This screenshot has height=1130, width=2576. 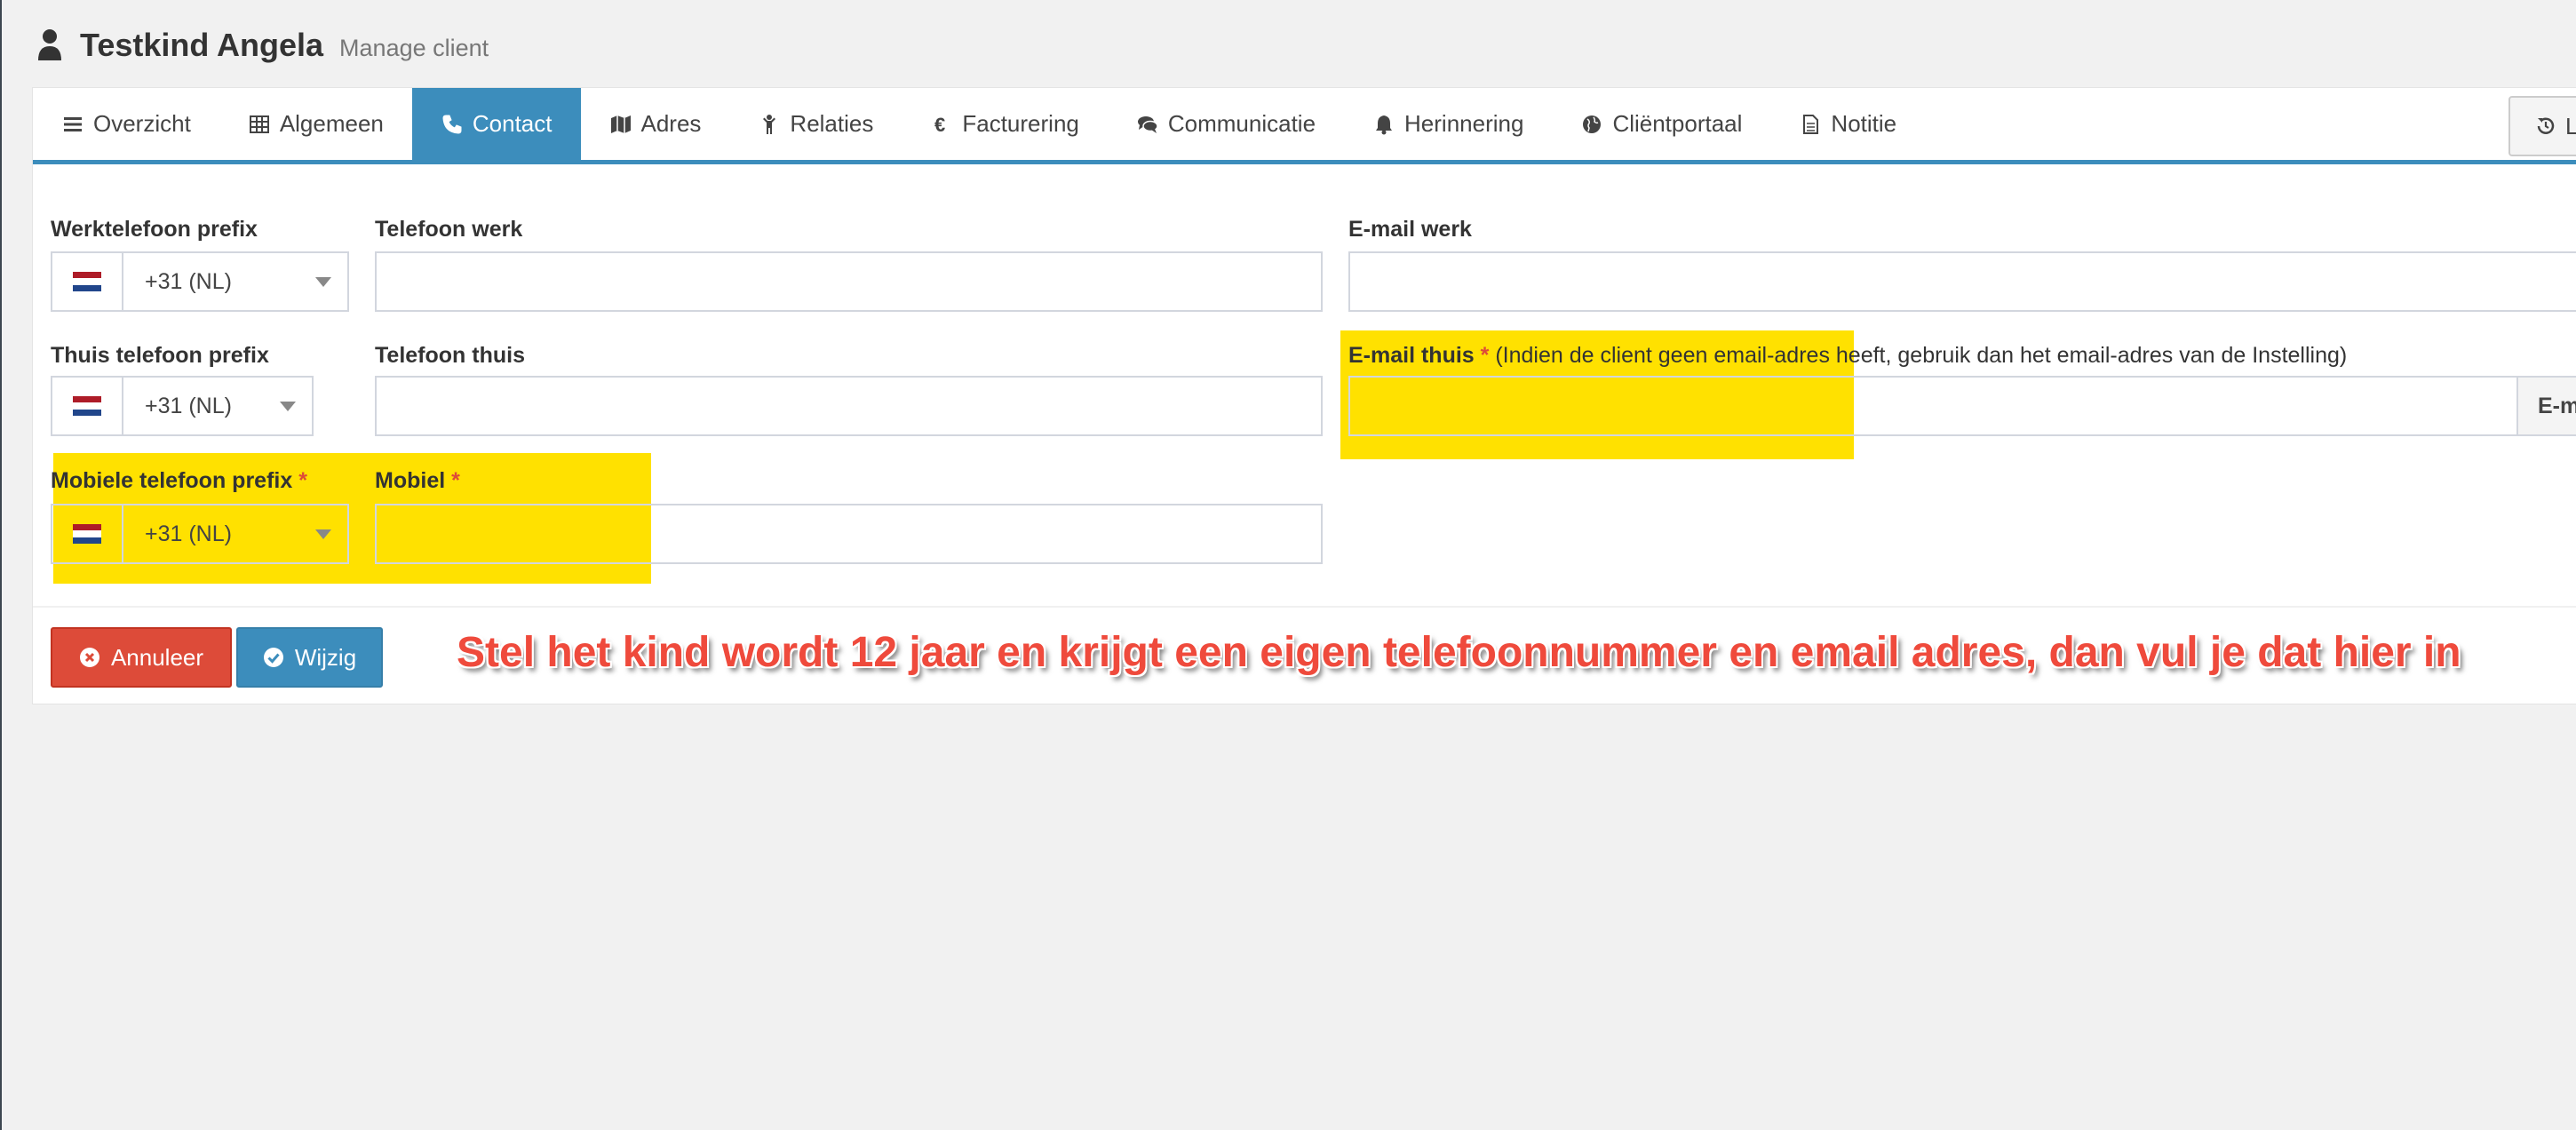 I want to click on home-email-input, so click(x=1933, y=406).